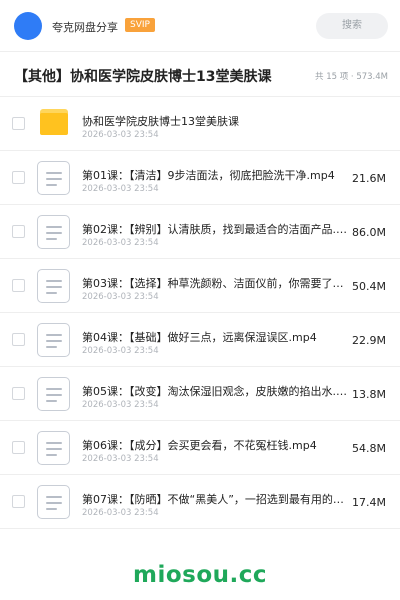  I want to click on file-size: 17.4M, so click(369, 502).